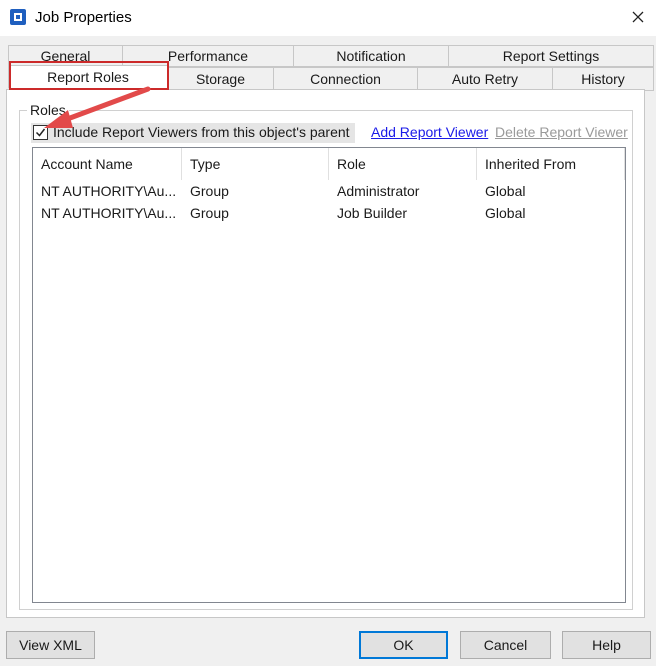 Image resolution: width=656 pixels, height=666 pixels. I want to click on cell-role: Job Builder, so click(372, 213).